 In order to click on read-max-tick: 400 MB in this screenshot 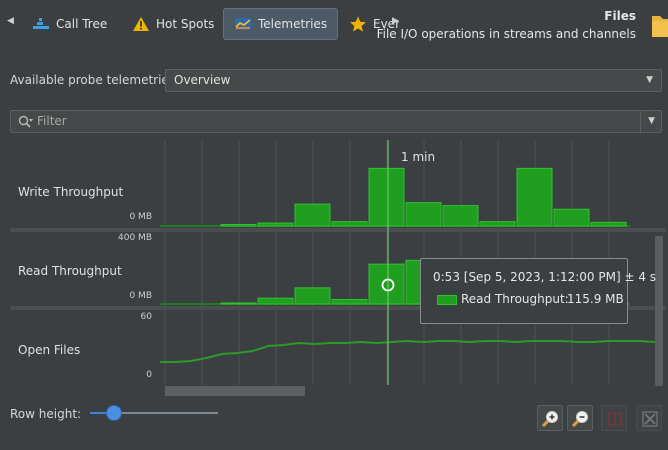, I will do `click(135, 238)`.